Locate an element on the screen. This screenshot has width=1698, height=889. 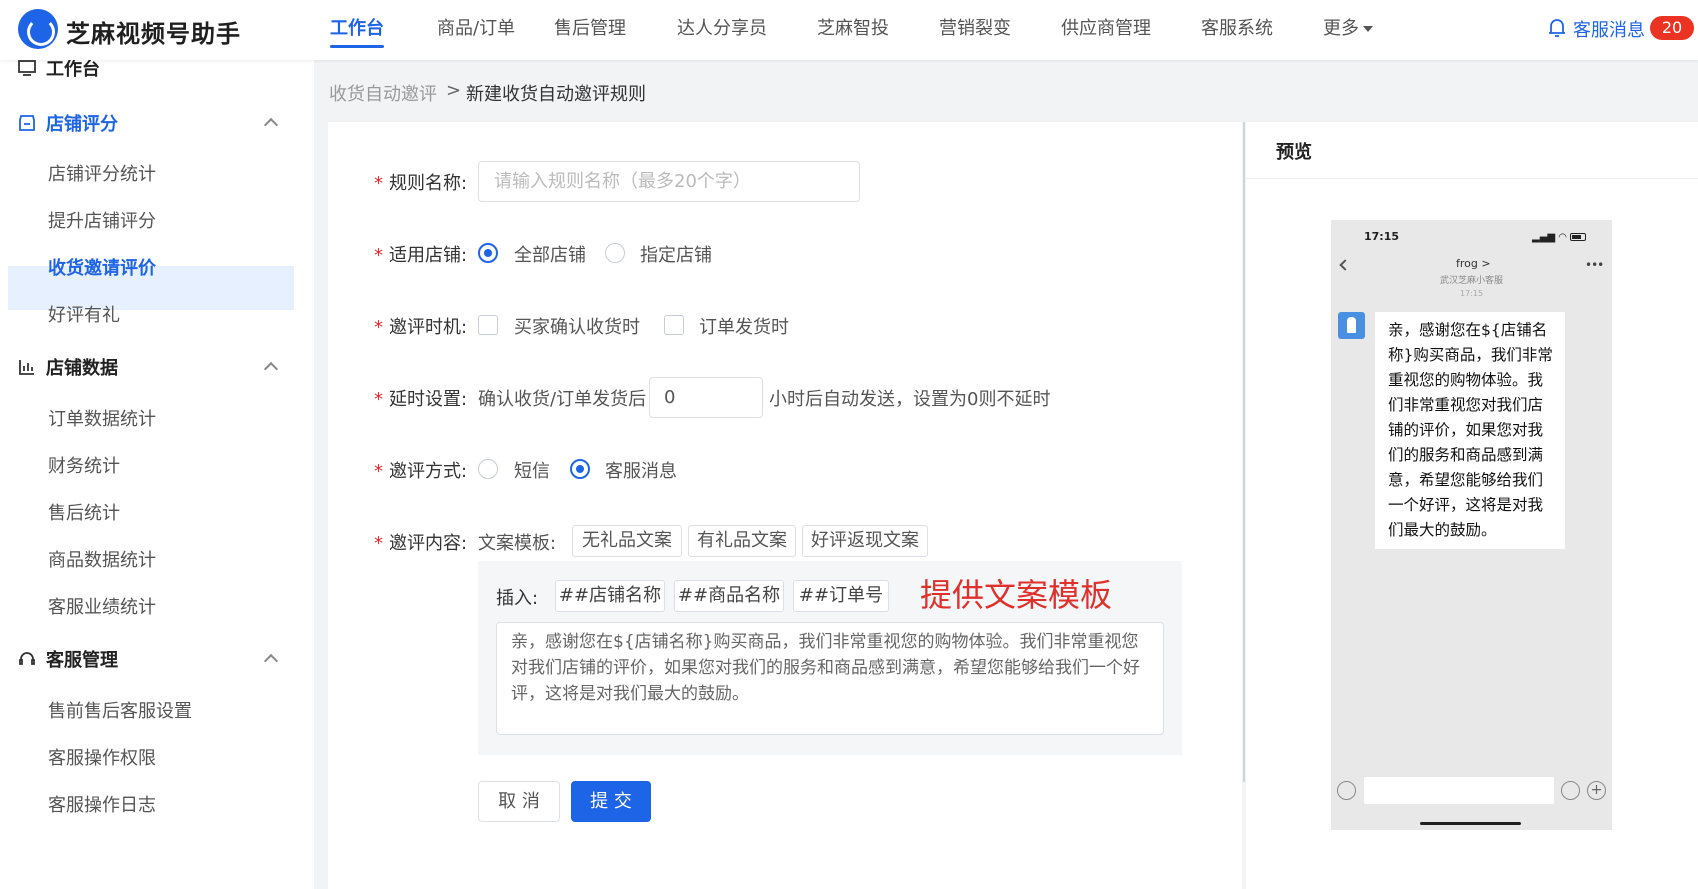
rule-name-label: * 规则名称: is located at coordinates (421, 183).